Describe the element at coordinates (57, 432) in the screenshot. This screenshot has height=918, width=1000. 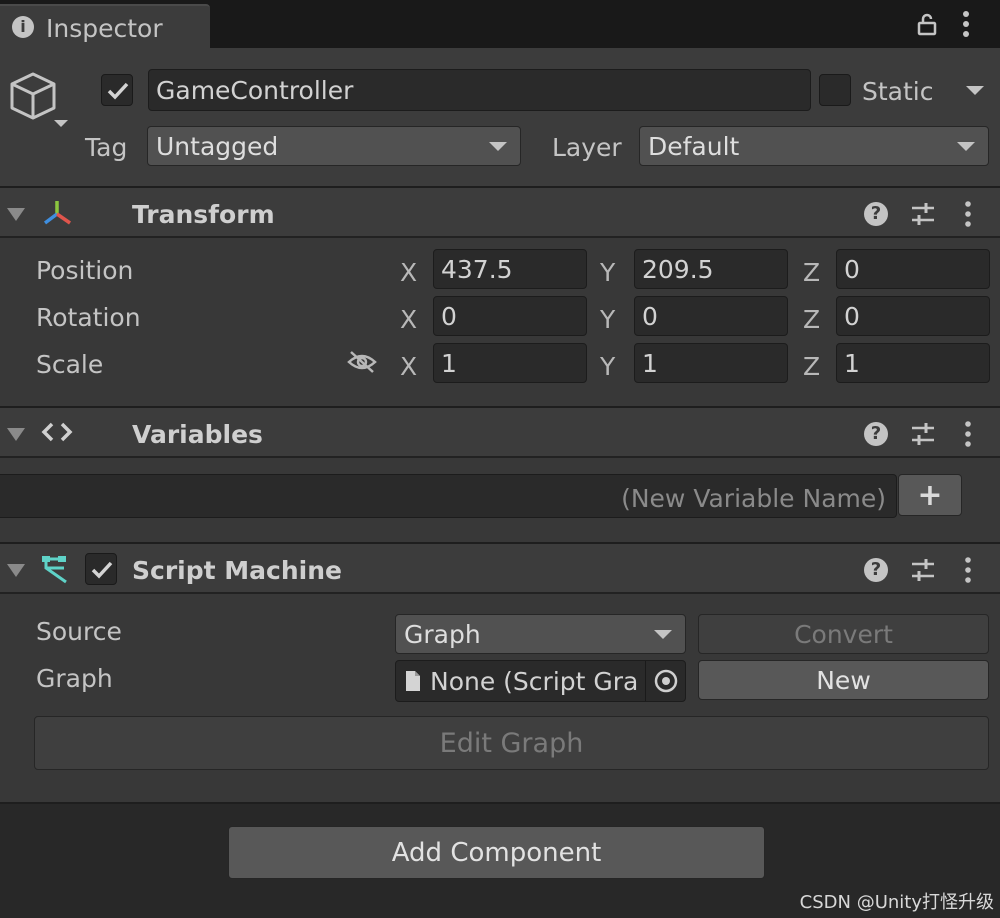
I see `variables-code-icon` at that location.